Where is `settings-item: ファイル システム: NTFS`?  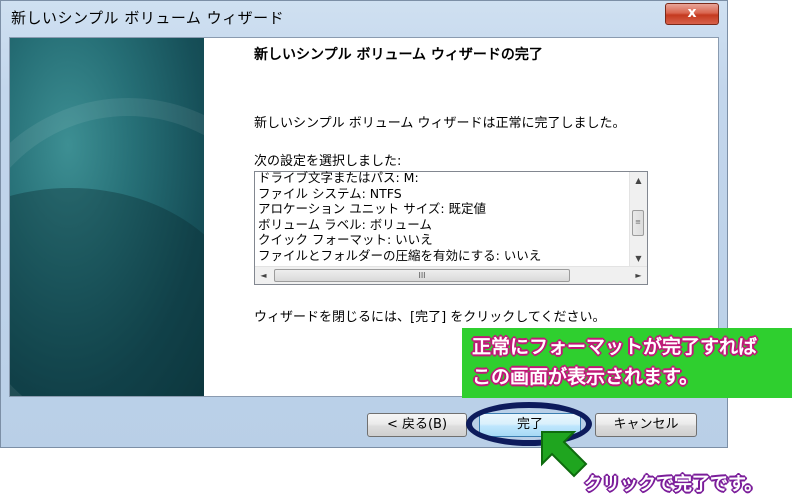 settings-item: ファイル システム: NTFS is located at coordinates (330, 193).